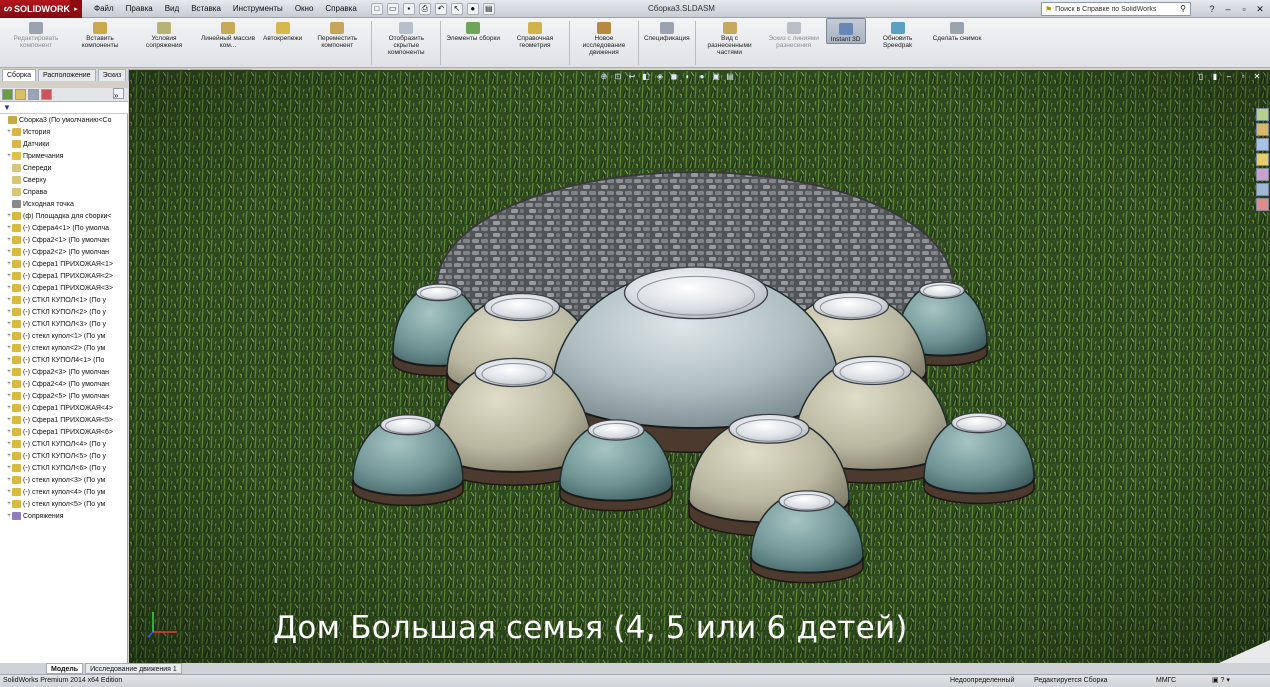 The width and height of the screenshot is (1270, 687). What do you see at coordinates (1215, 77) in the screenshot?
I see `tile-view-icon: ▮` at bounding box center [1215, 77].